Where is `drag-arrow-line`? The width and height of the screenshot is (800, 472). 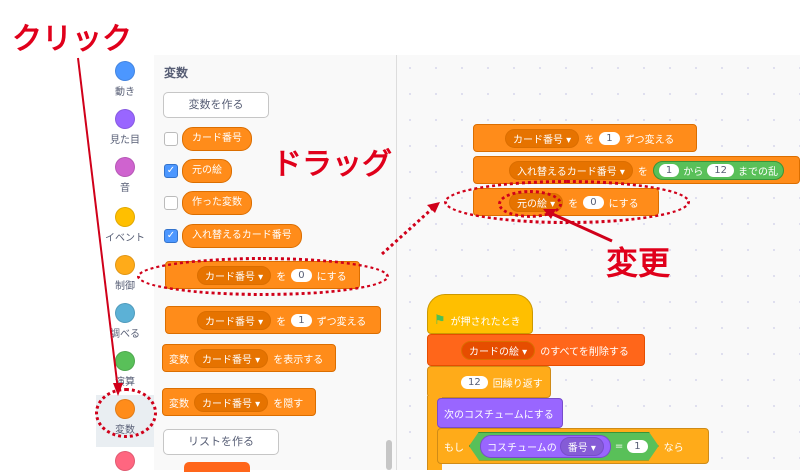 drag-arrow-line is located at coordinates (408, 230).